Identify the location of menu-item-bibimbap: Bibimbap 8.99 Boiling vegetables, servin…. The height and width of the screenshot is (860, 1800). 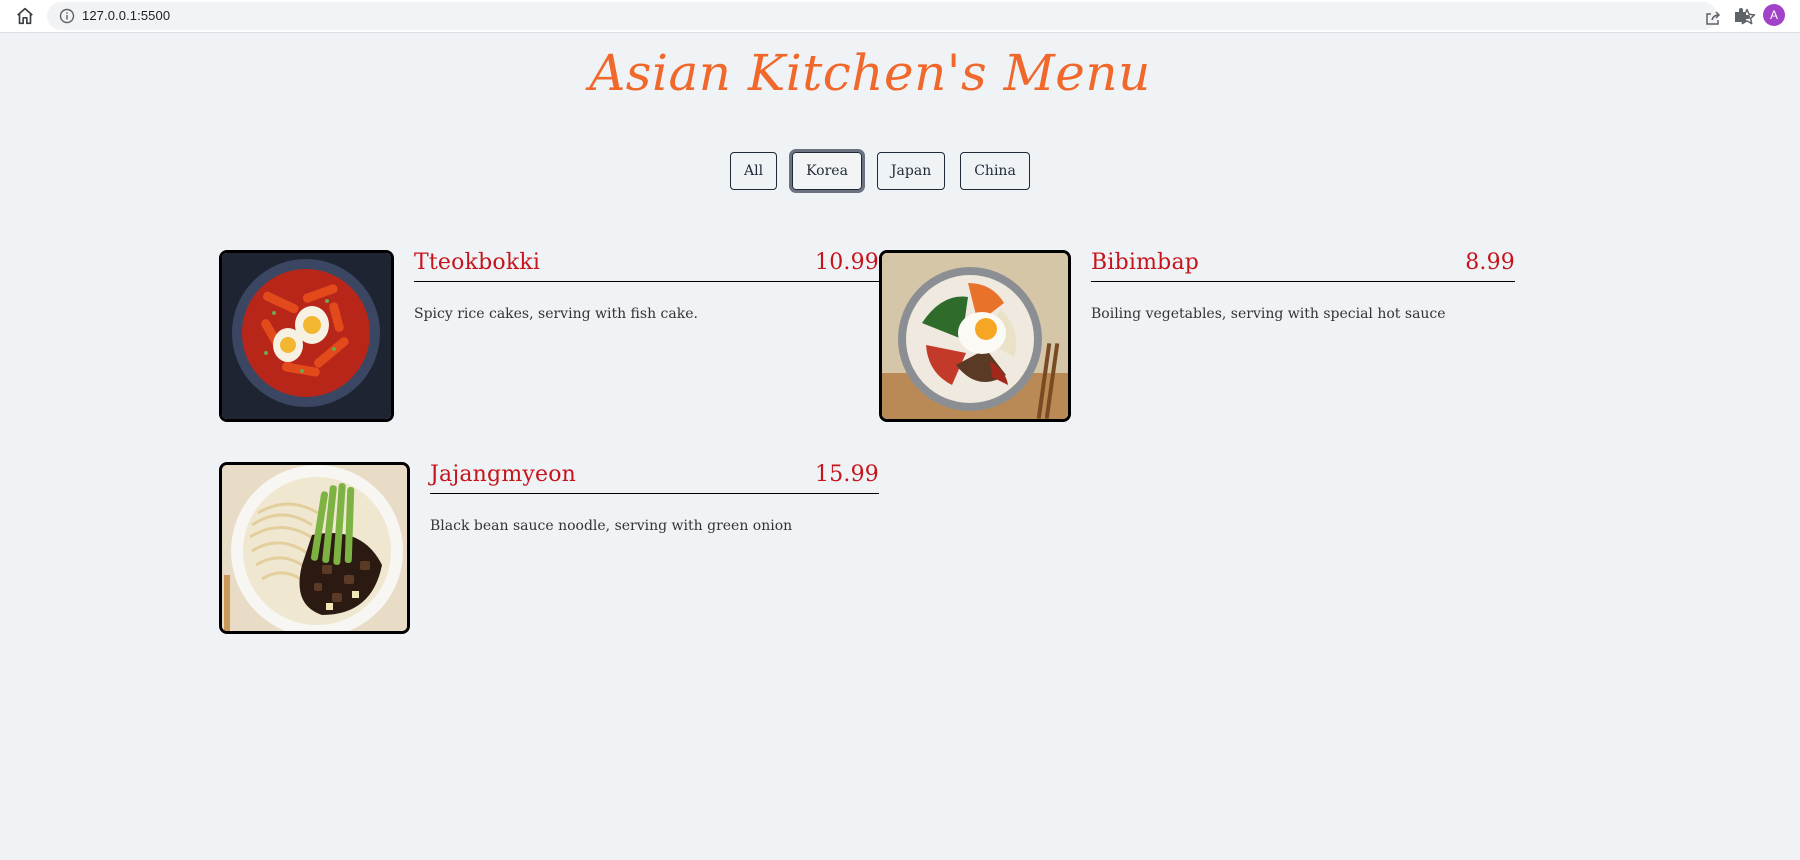
(1197, 336).